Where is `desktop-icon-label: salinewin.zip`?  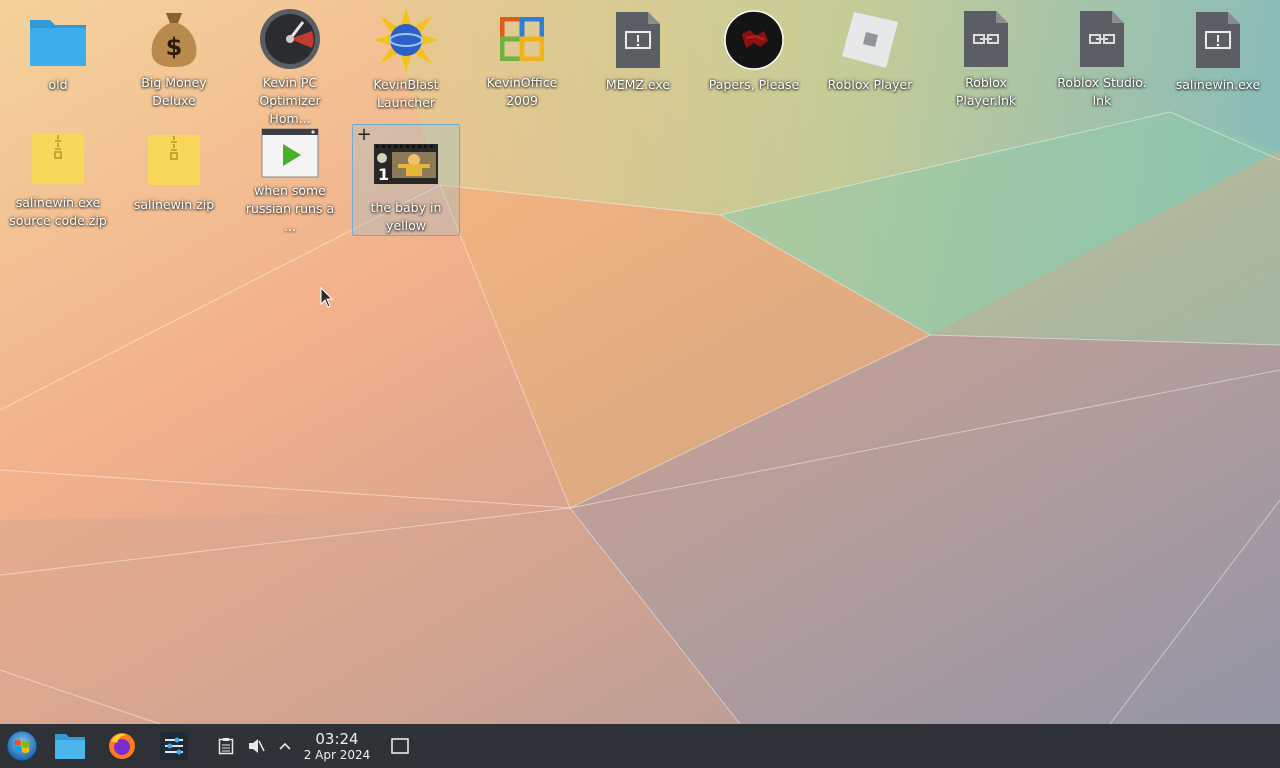 desktop-icon-label: salinewin.zip is located at coordinates (174, 204).